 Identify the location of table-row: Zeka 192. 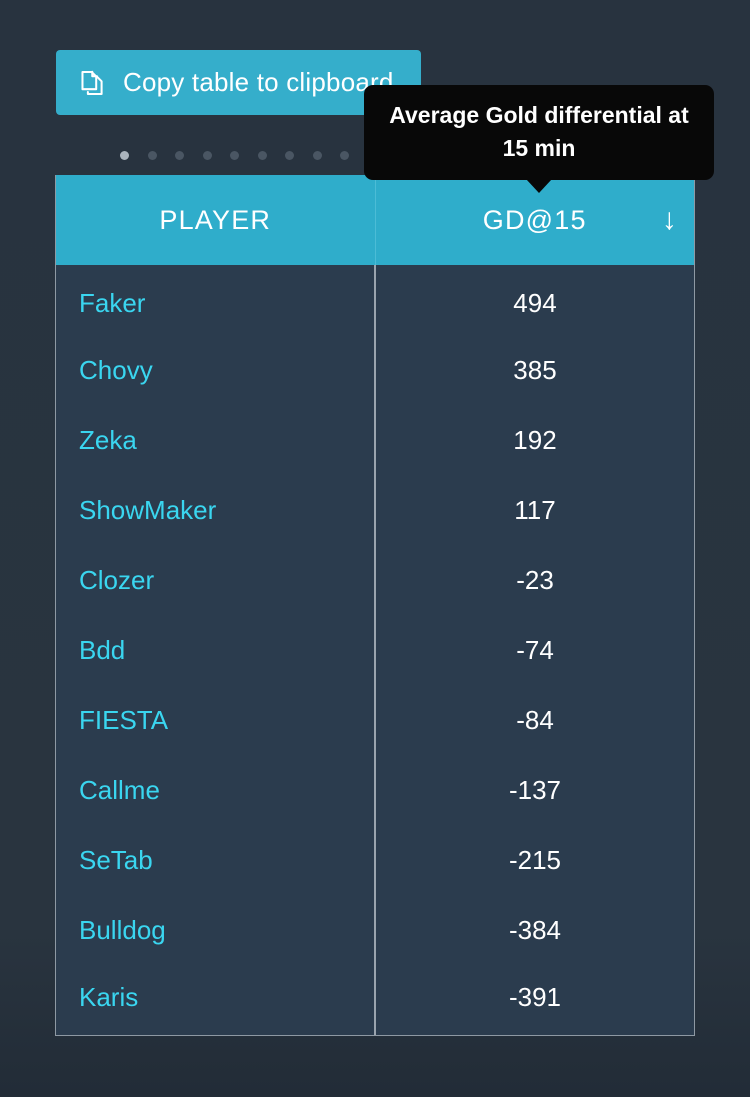
(375, 440).